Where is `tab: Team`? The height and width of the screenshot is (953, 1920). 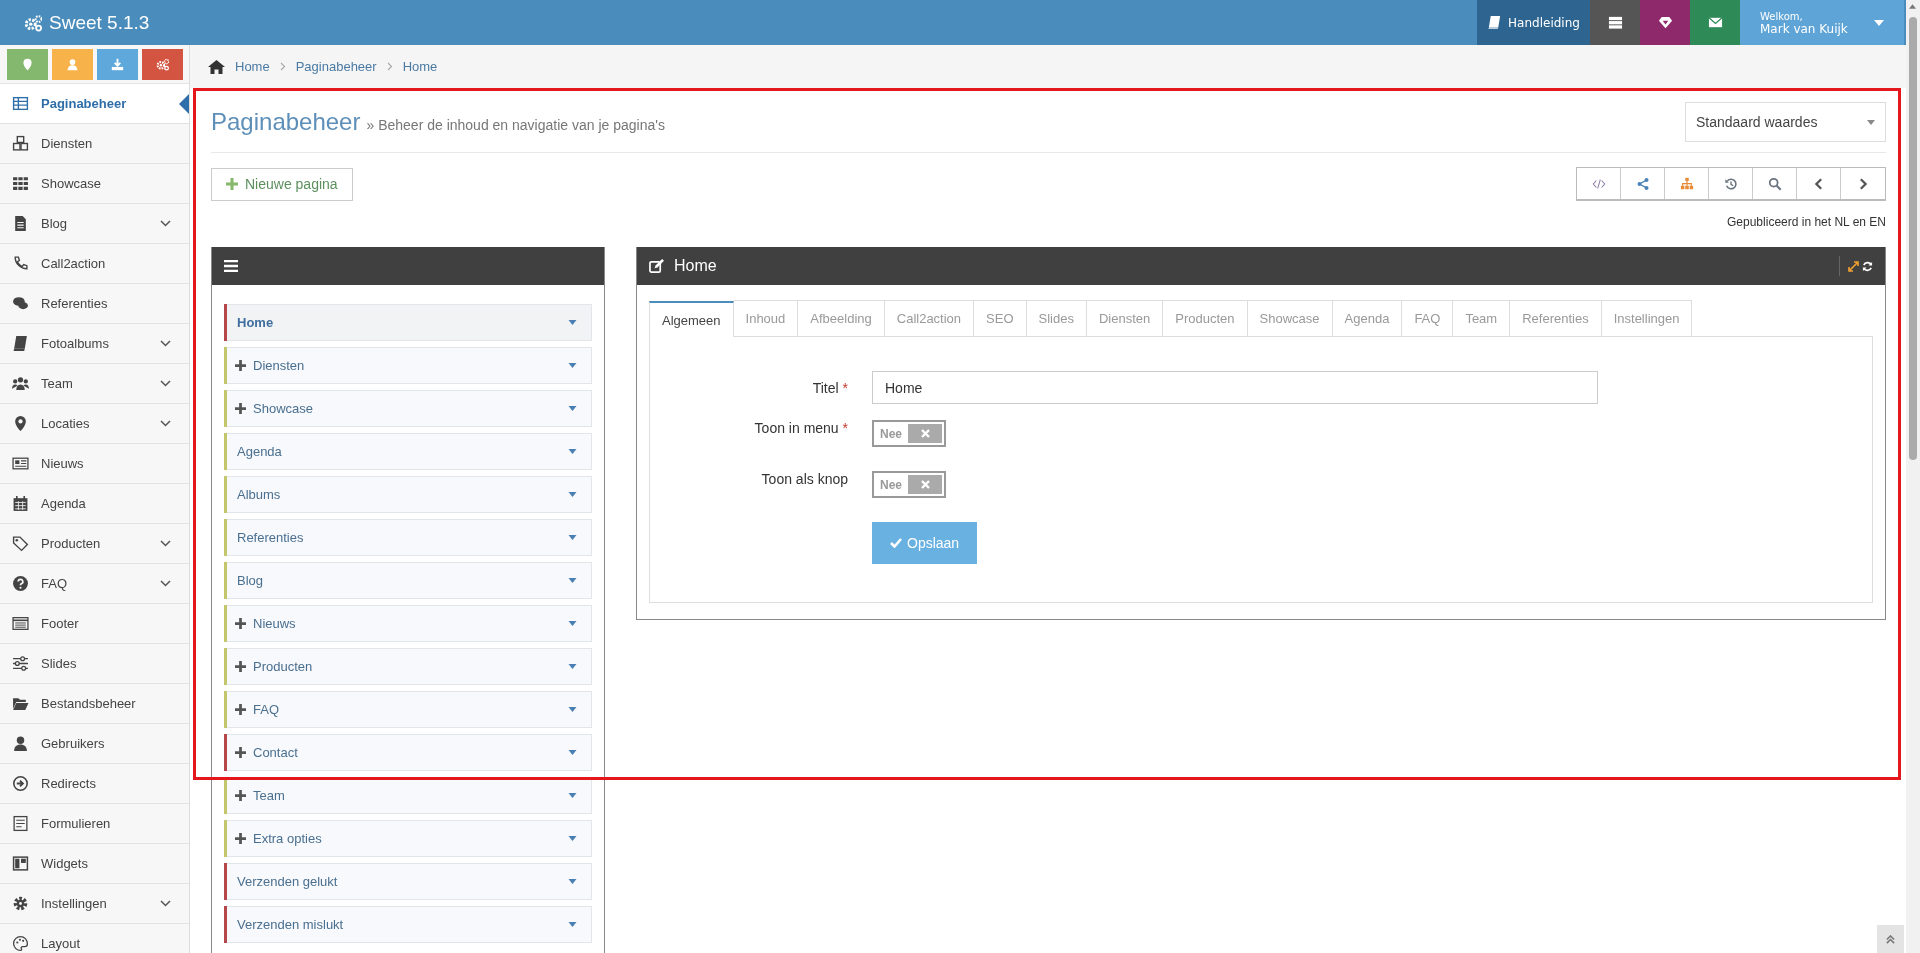 tab: Team is located at coordinates (1482, 318).